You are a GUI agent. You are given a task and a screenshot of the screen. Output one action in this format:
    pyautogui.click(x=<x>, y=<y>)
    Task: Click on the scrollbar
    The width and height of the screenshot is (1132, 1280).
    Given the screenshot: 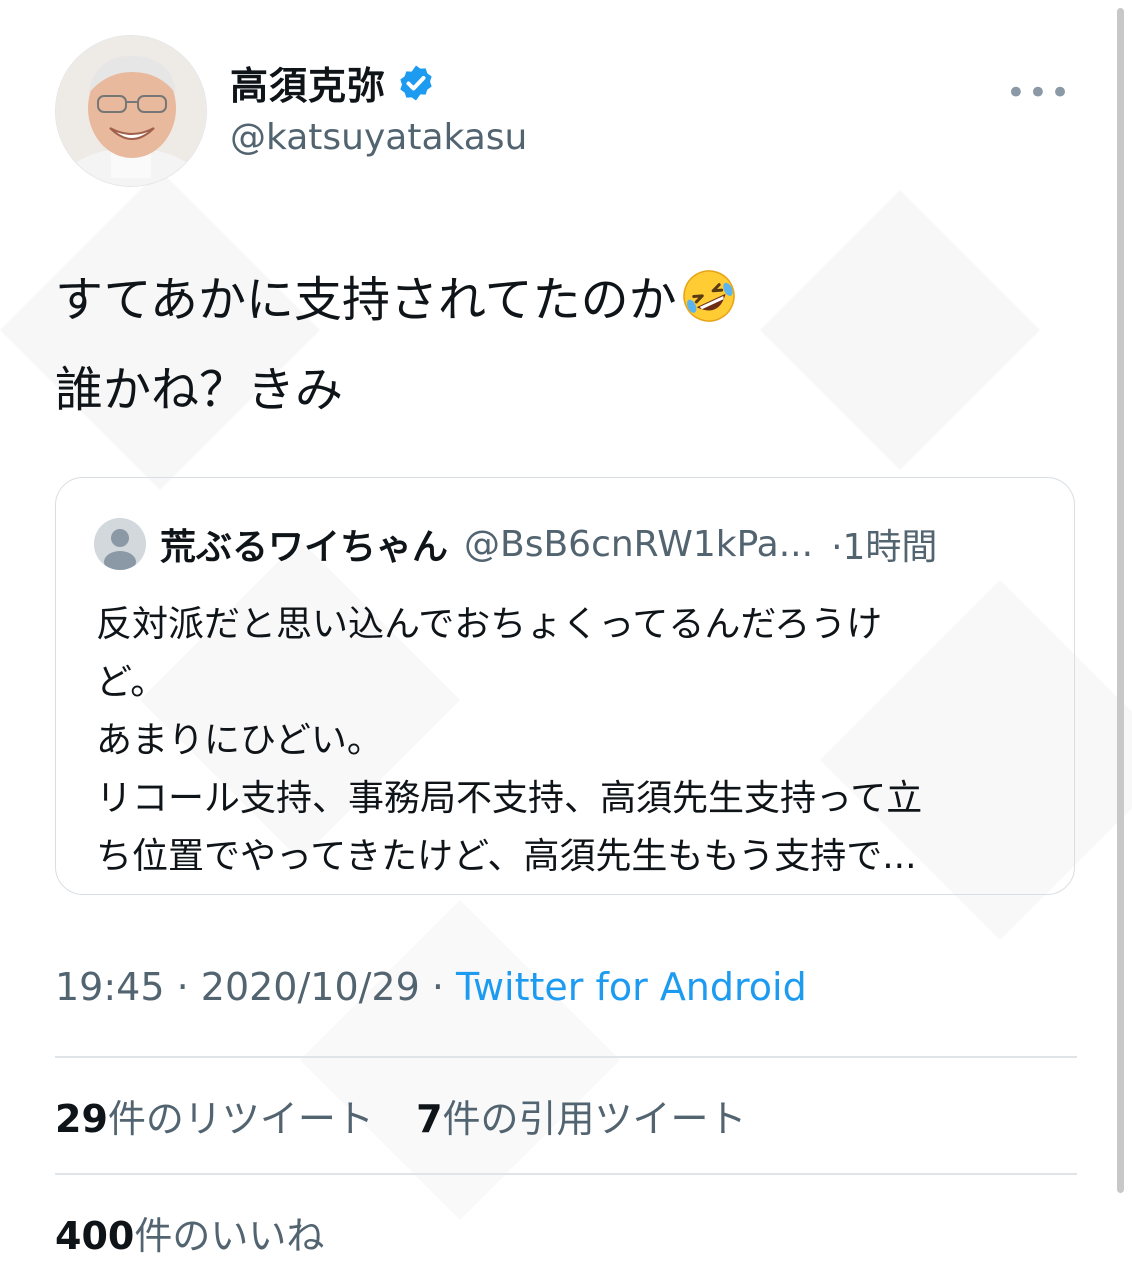 What is the action you would take?
    pyautogui.click(x=1120, y=600)
    